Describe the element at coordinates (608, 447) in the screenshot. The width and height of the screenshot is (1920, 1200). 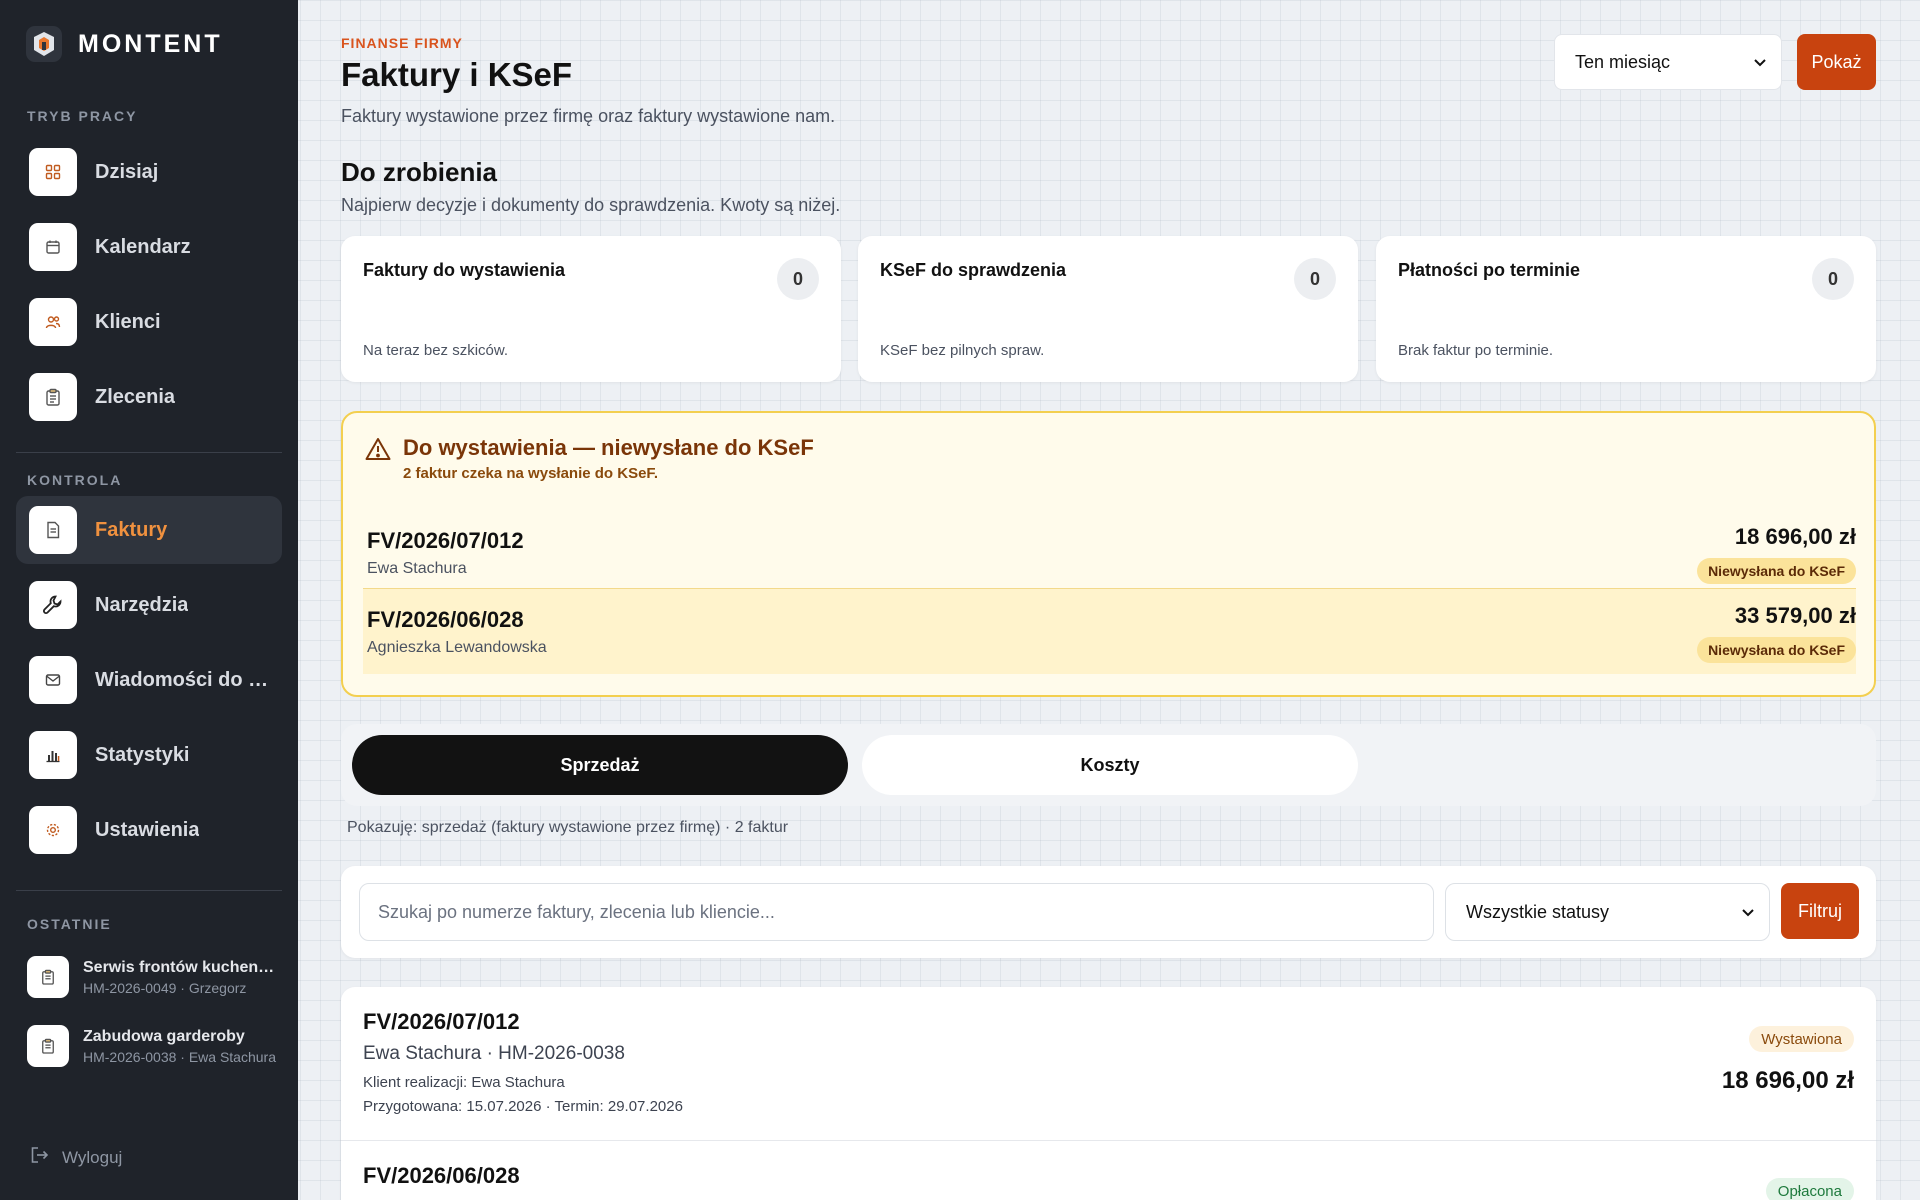
I see `alert-title: Do wystawienia — niewysłane do KSeF` at that location.